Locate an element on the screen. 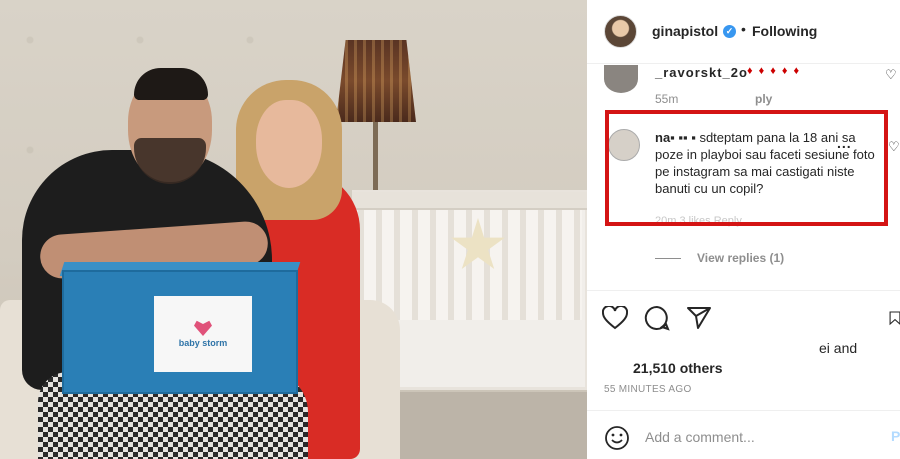  likes-count: 21,510 others is located at coordinates (678, 368).